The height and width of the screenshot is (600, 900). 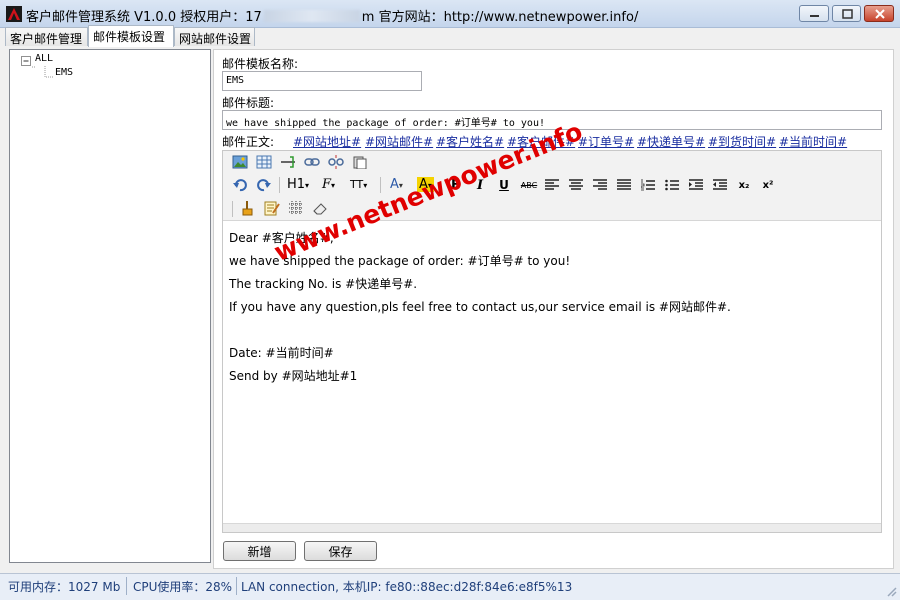 I want to click on editor-line: Date: #当前时间#, so click(x=281, y=353).